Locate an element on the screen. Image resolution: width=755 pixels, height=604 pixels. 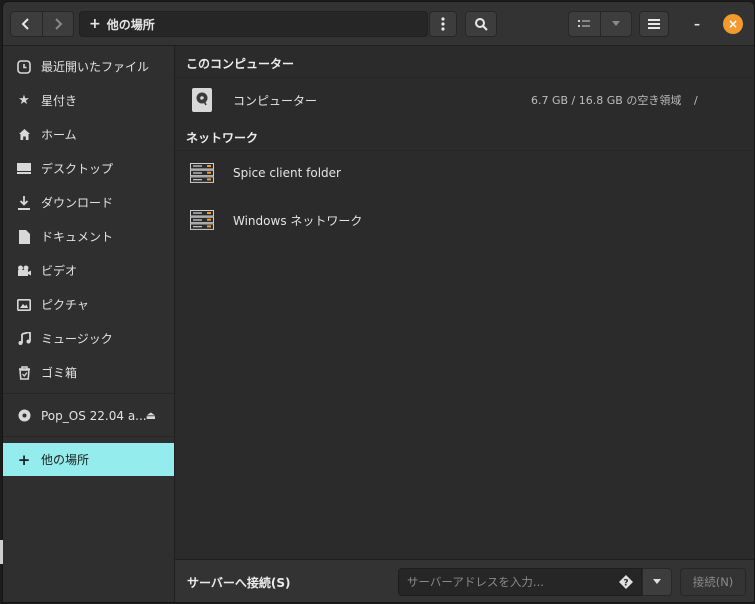
search-button is located at coordinates (481, 24).